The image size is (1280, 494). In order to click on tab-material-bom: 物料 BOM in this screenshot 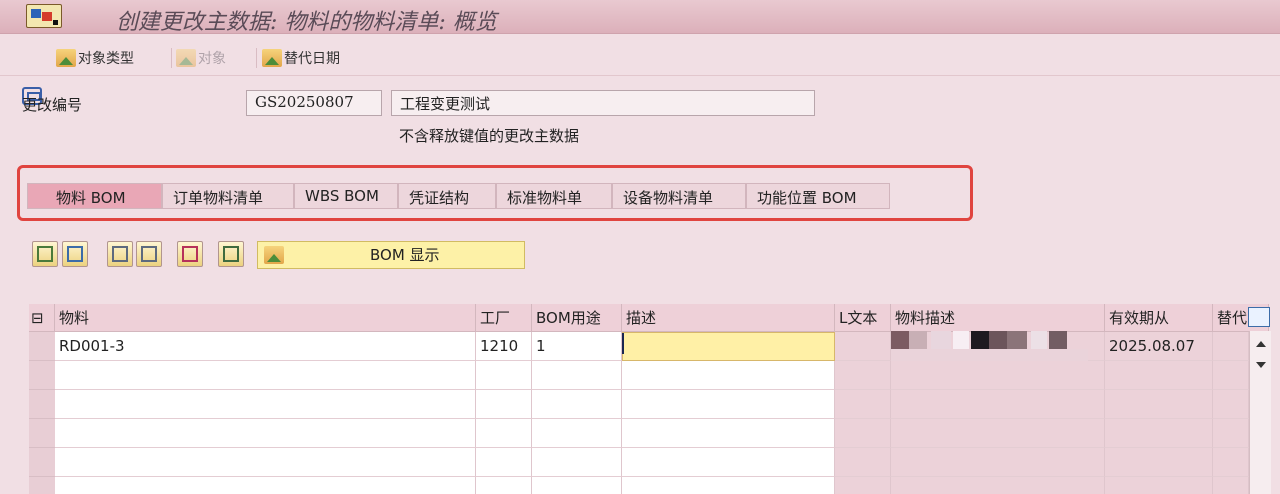, I will do `click(94, 196)`.